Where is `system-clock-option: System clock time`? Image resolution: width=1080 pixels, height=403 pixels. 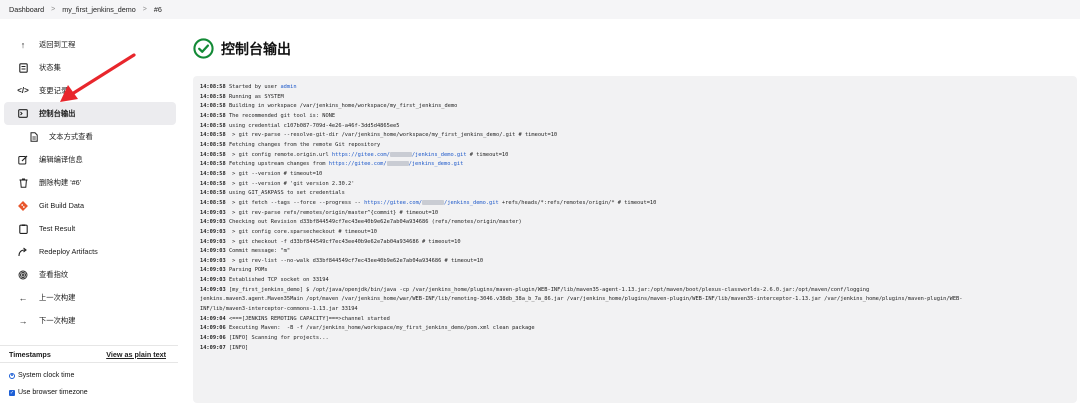
system-clock-option: System clock time is located at coordinates (41, 375).